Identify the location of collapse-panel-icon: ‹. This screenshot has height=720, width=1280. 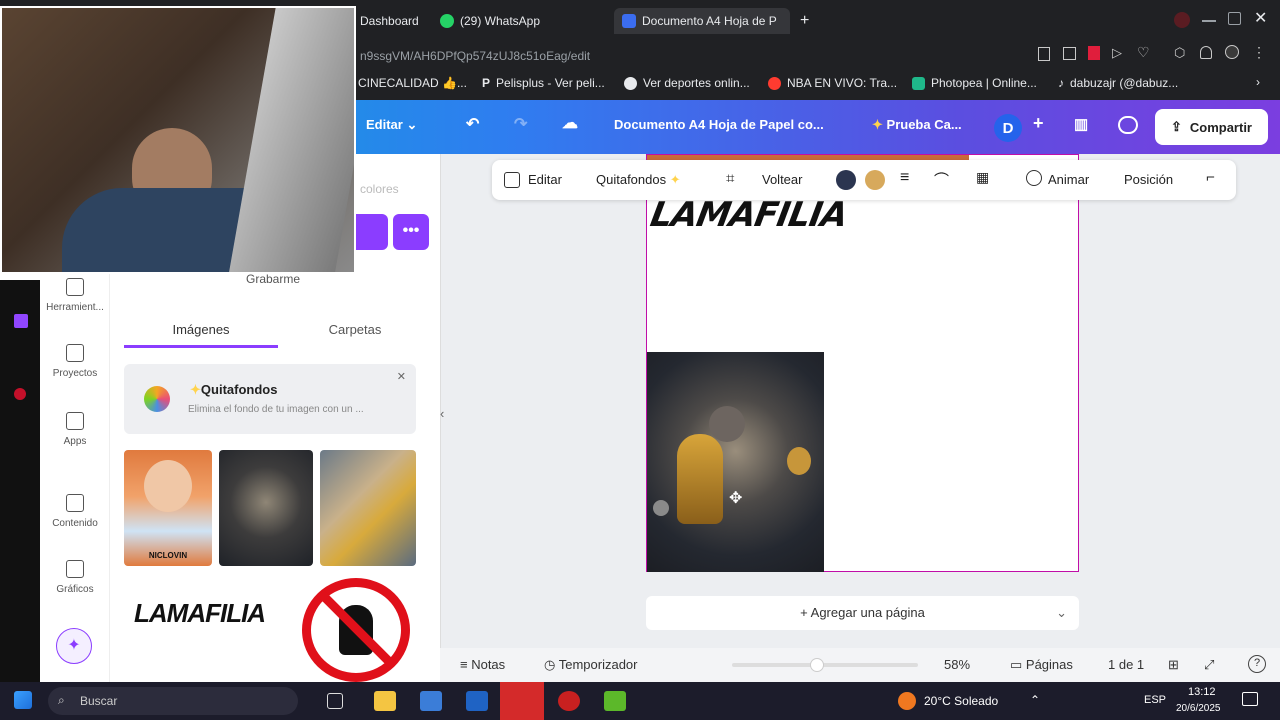
(442, 413).